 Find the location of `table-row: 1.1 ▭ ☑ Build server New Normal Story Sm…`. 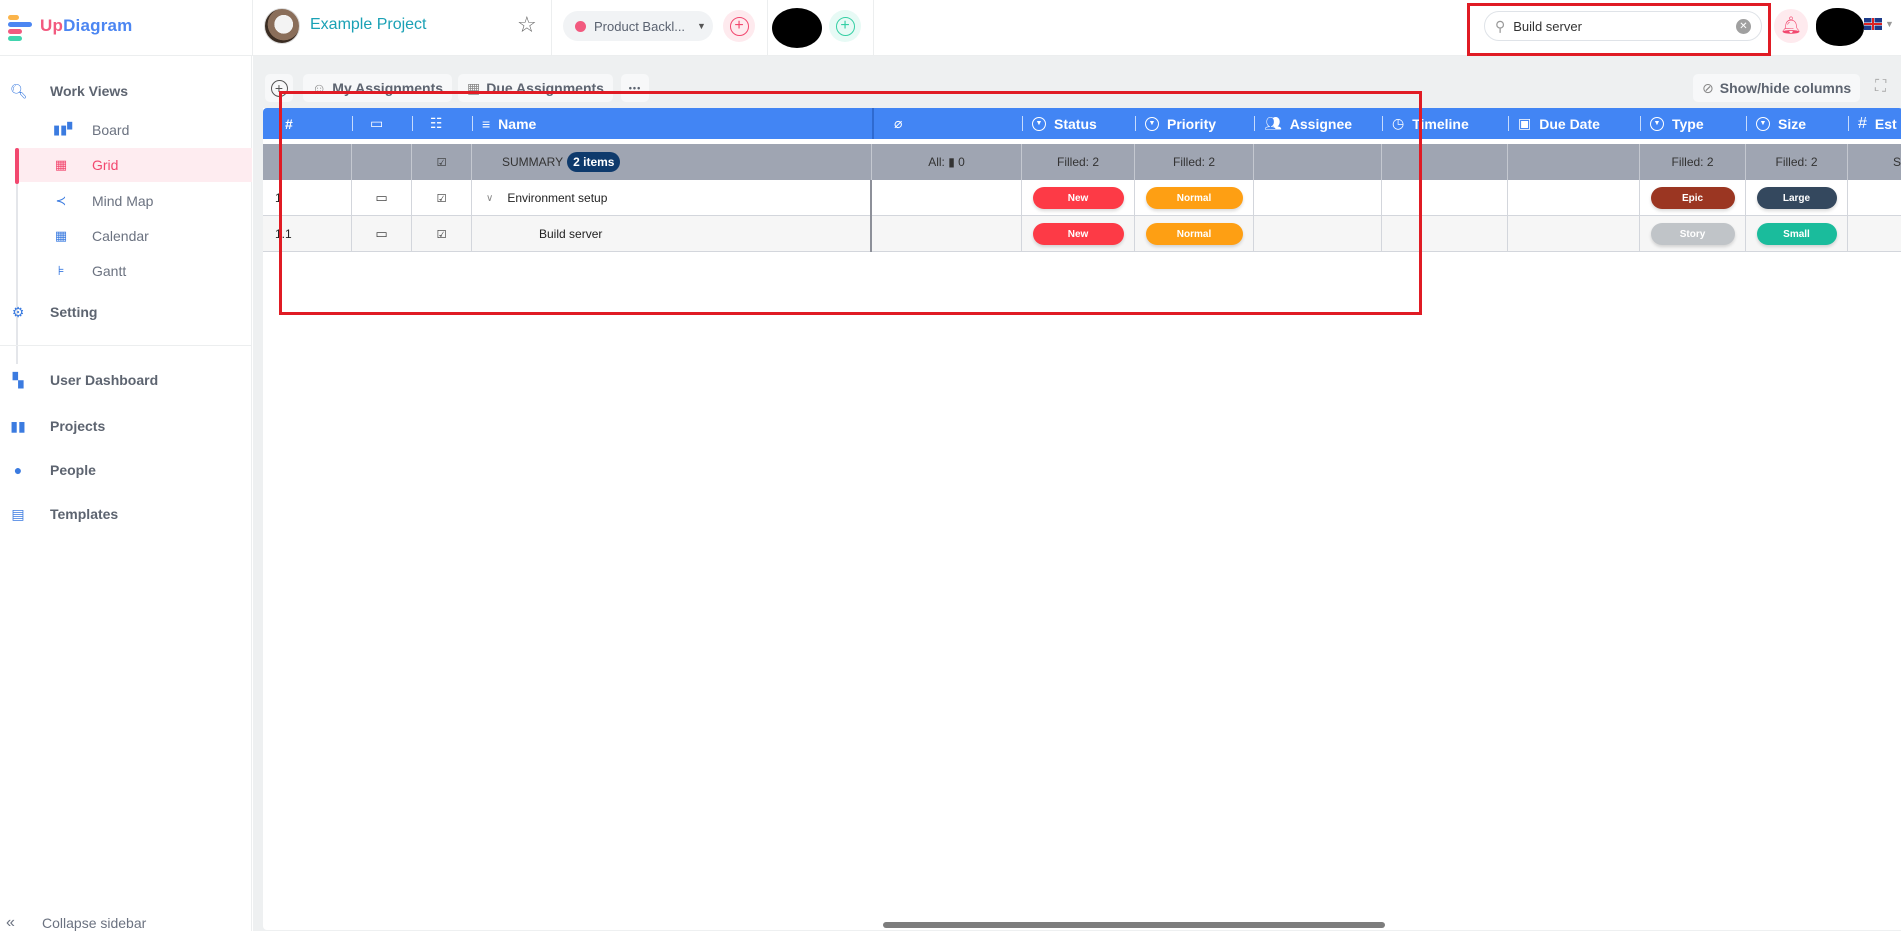

table-row: 1.1 ▭ ☑ Build server New Normal Story Sm… is located at coordinates (1082, 234).